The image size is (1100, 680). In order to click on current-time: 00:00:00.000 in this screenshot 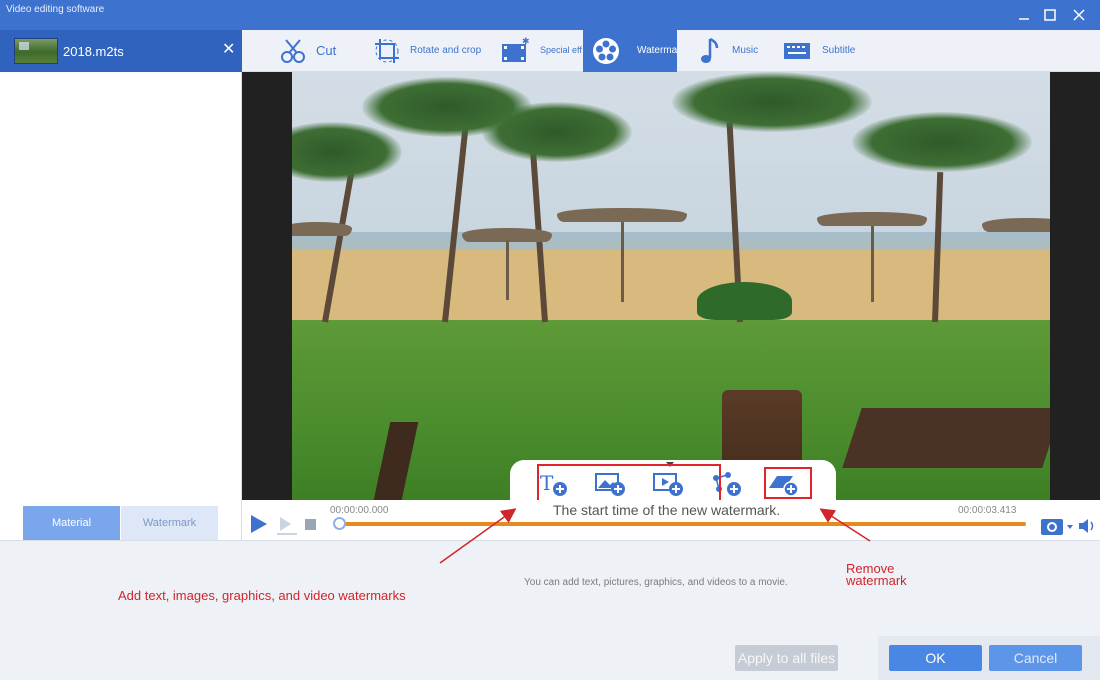, I will do `click(359, 510)`.